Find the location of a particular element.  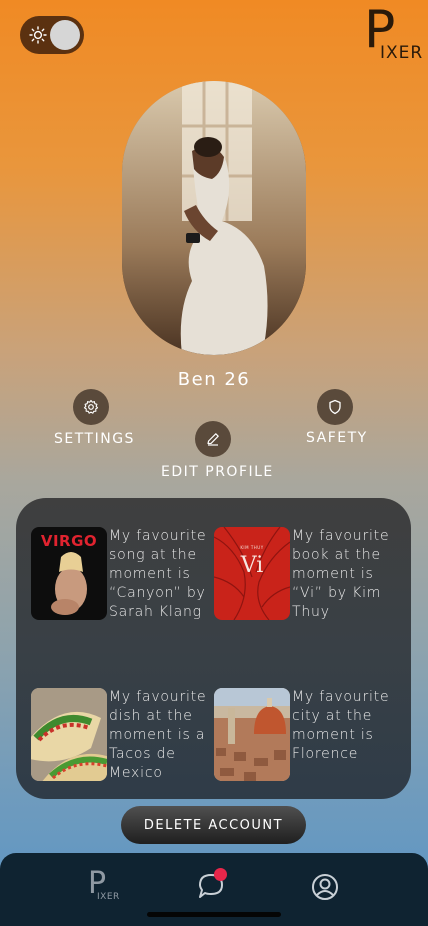

book-title-text: Vi is located at coordinates (252, 565).